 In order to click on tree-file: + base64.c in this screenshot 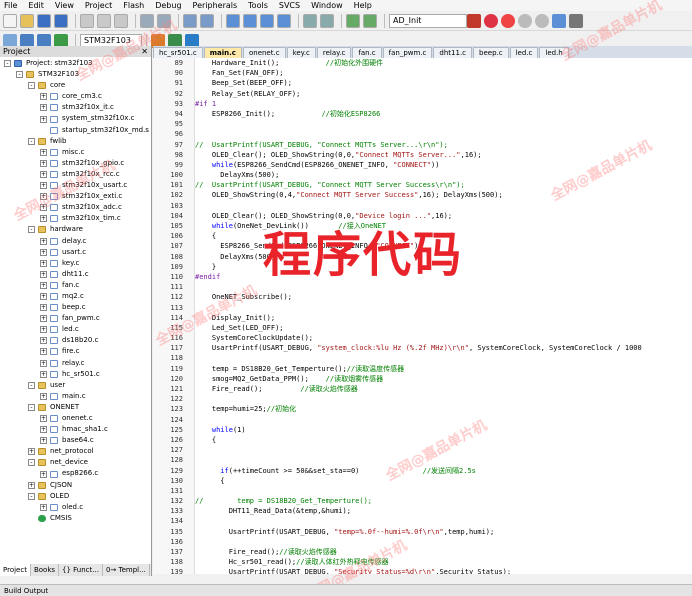, I will do `click(75, 440)`.